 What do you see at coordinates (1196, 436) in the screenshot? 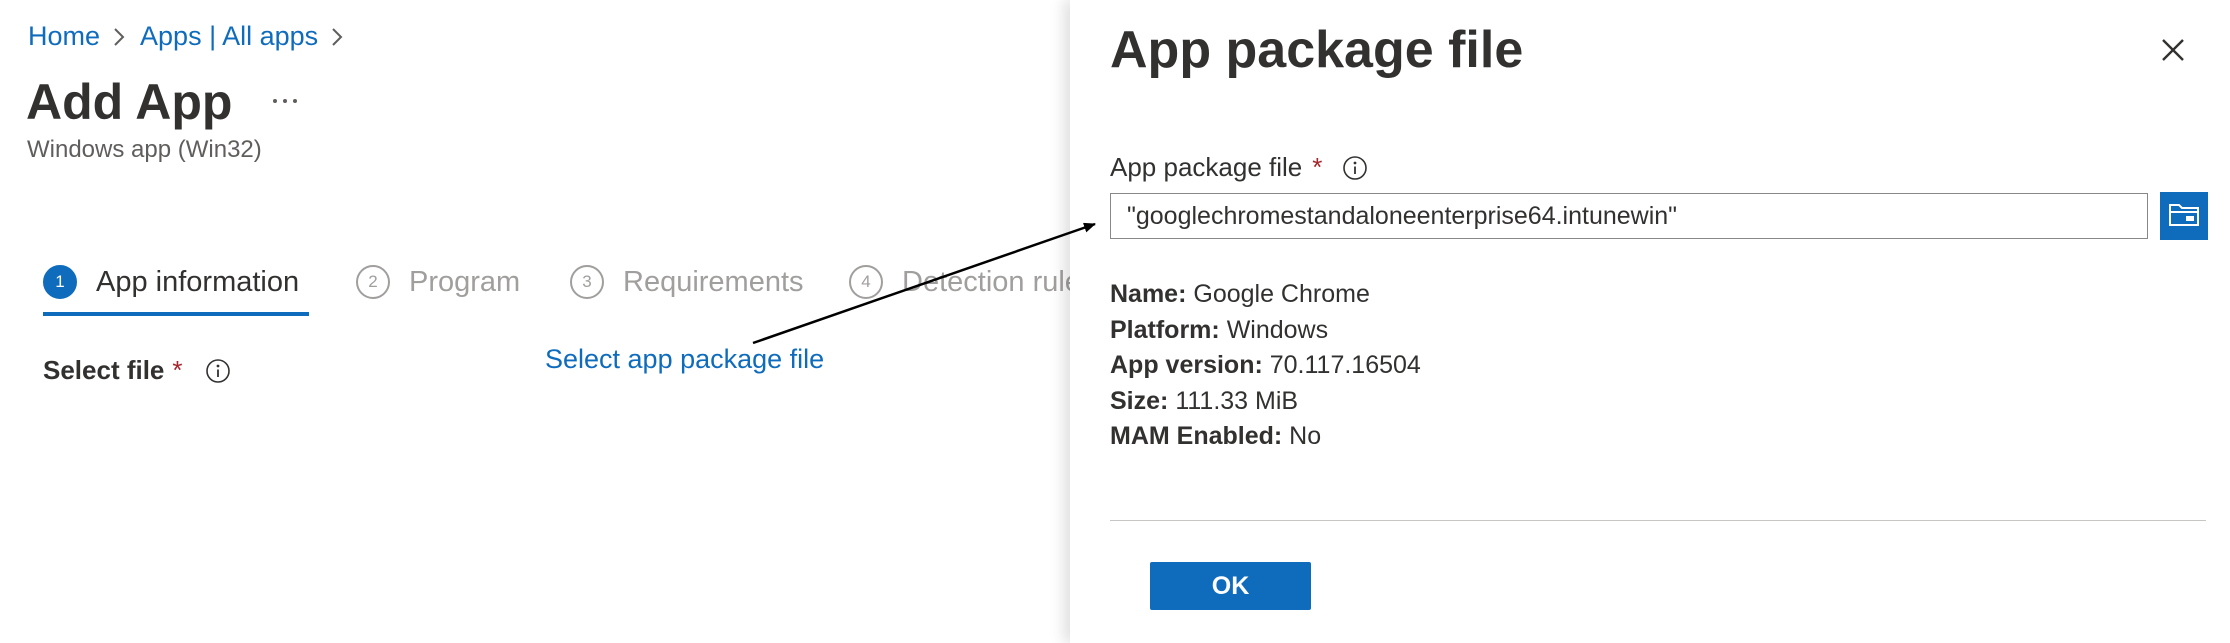
I see `detail-key: MAM Enabled:` at bounding box center [1196, 436].